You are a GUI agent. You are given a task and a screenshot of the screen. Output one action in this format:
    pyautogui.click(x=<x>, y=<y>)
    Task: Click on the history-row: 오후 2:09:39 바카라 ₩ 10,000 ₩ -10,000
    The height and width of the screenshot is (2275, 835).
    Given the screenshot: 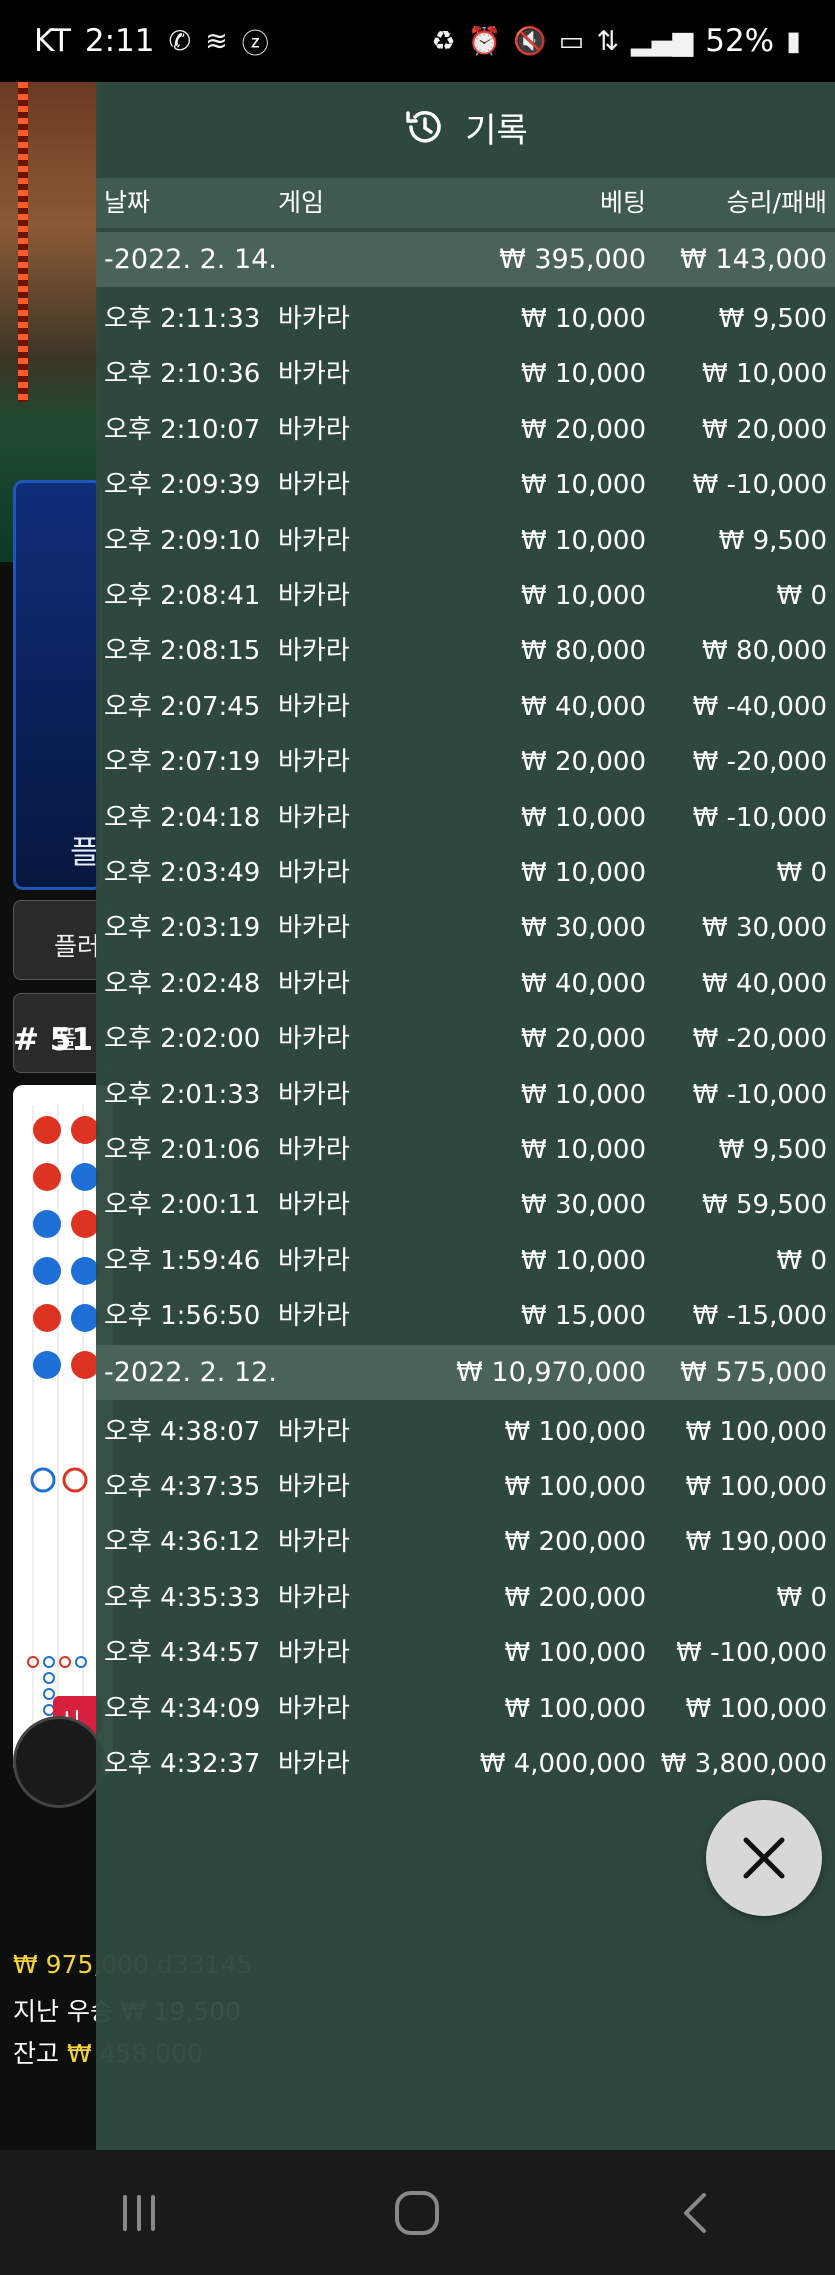 What is the action you would take?
    pyautogui.click(x=465, y=485)
    